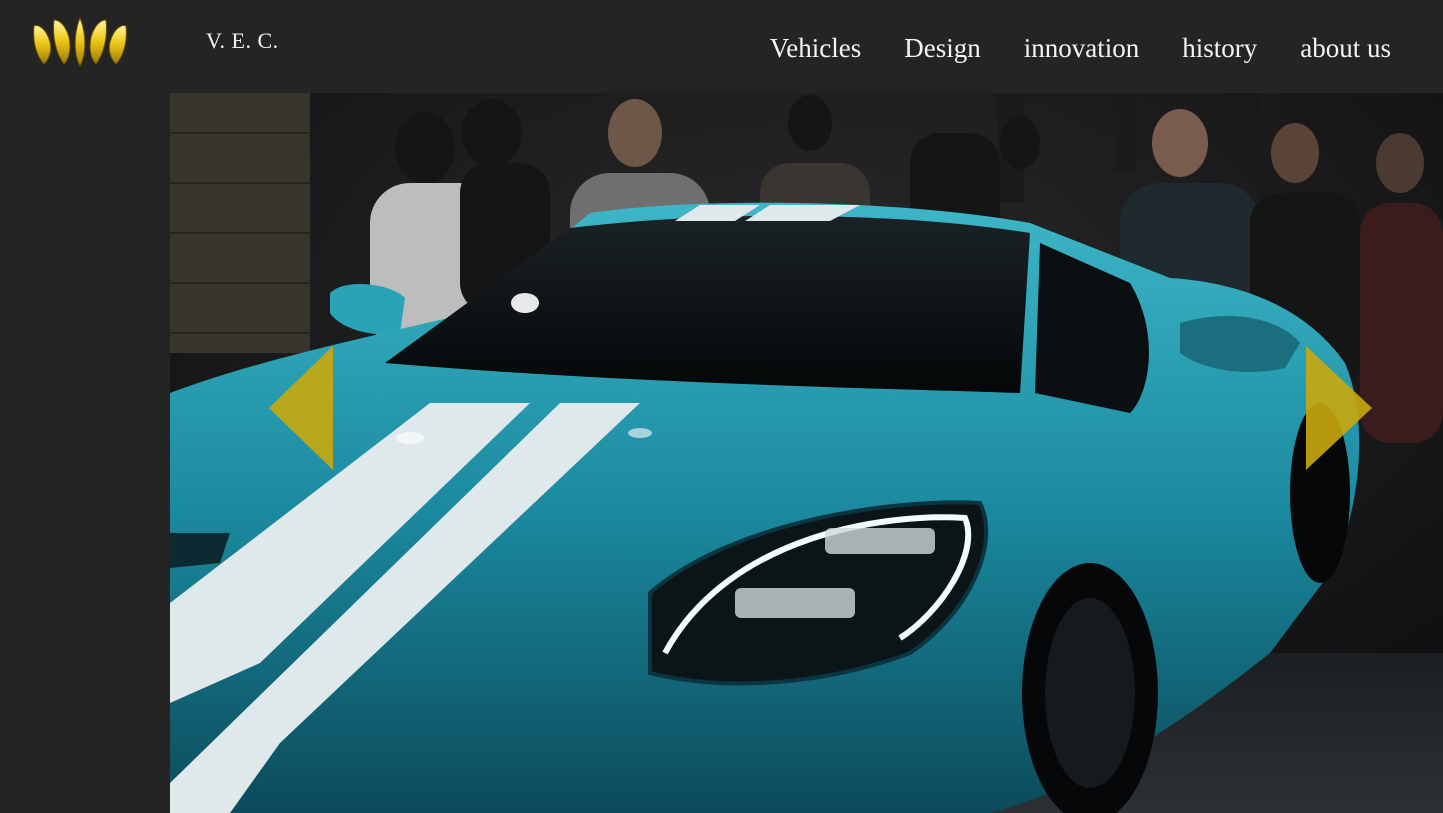 The width and height of the screenshot is (1443, 813). I want to click on carousel-prev-arrow-icon, so click(301, 408).